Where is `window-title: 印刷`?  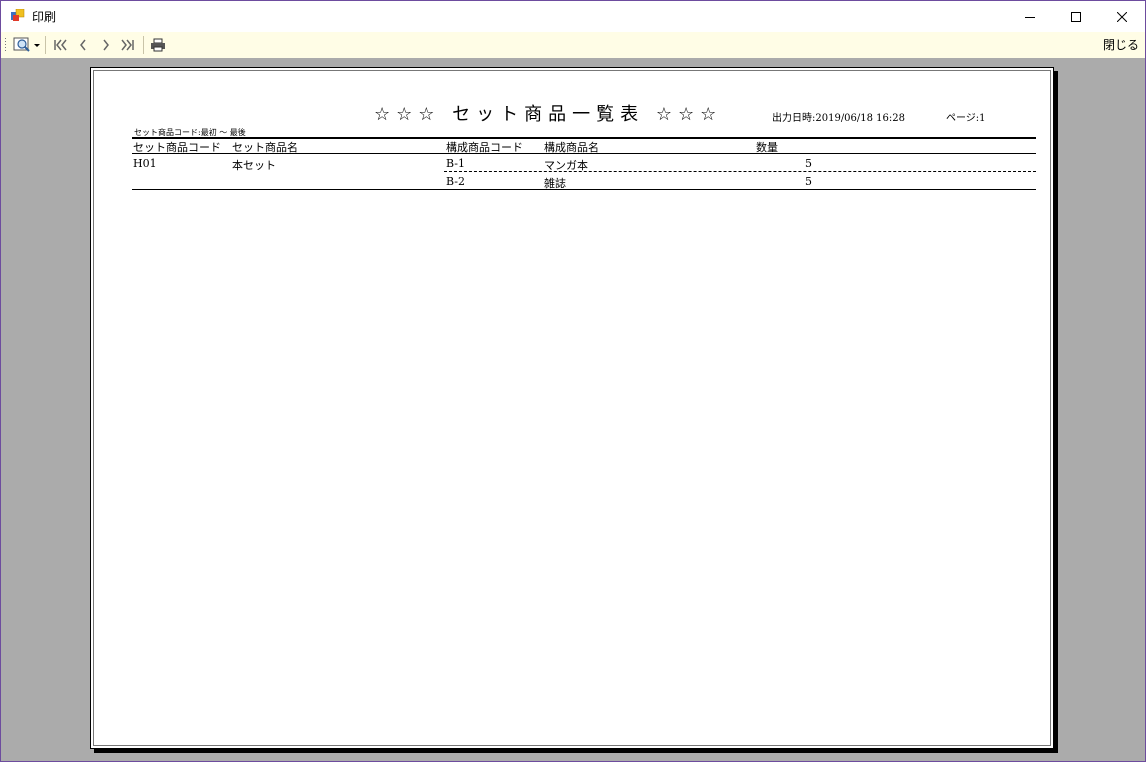 window-title: 印刷 is located at coordinates (44, 17).